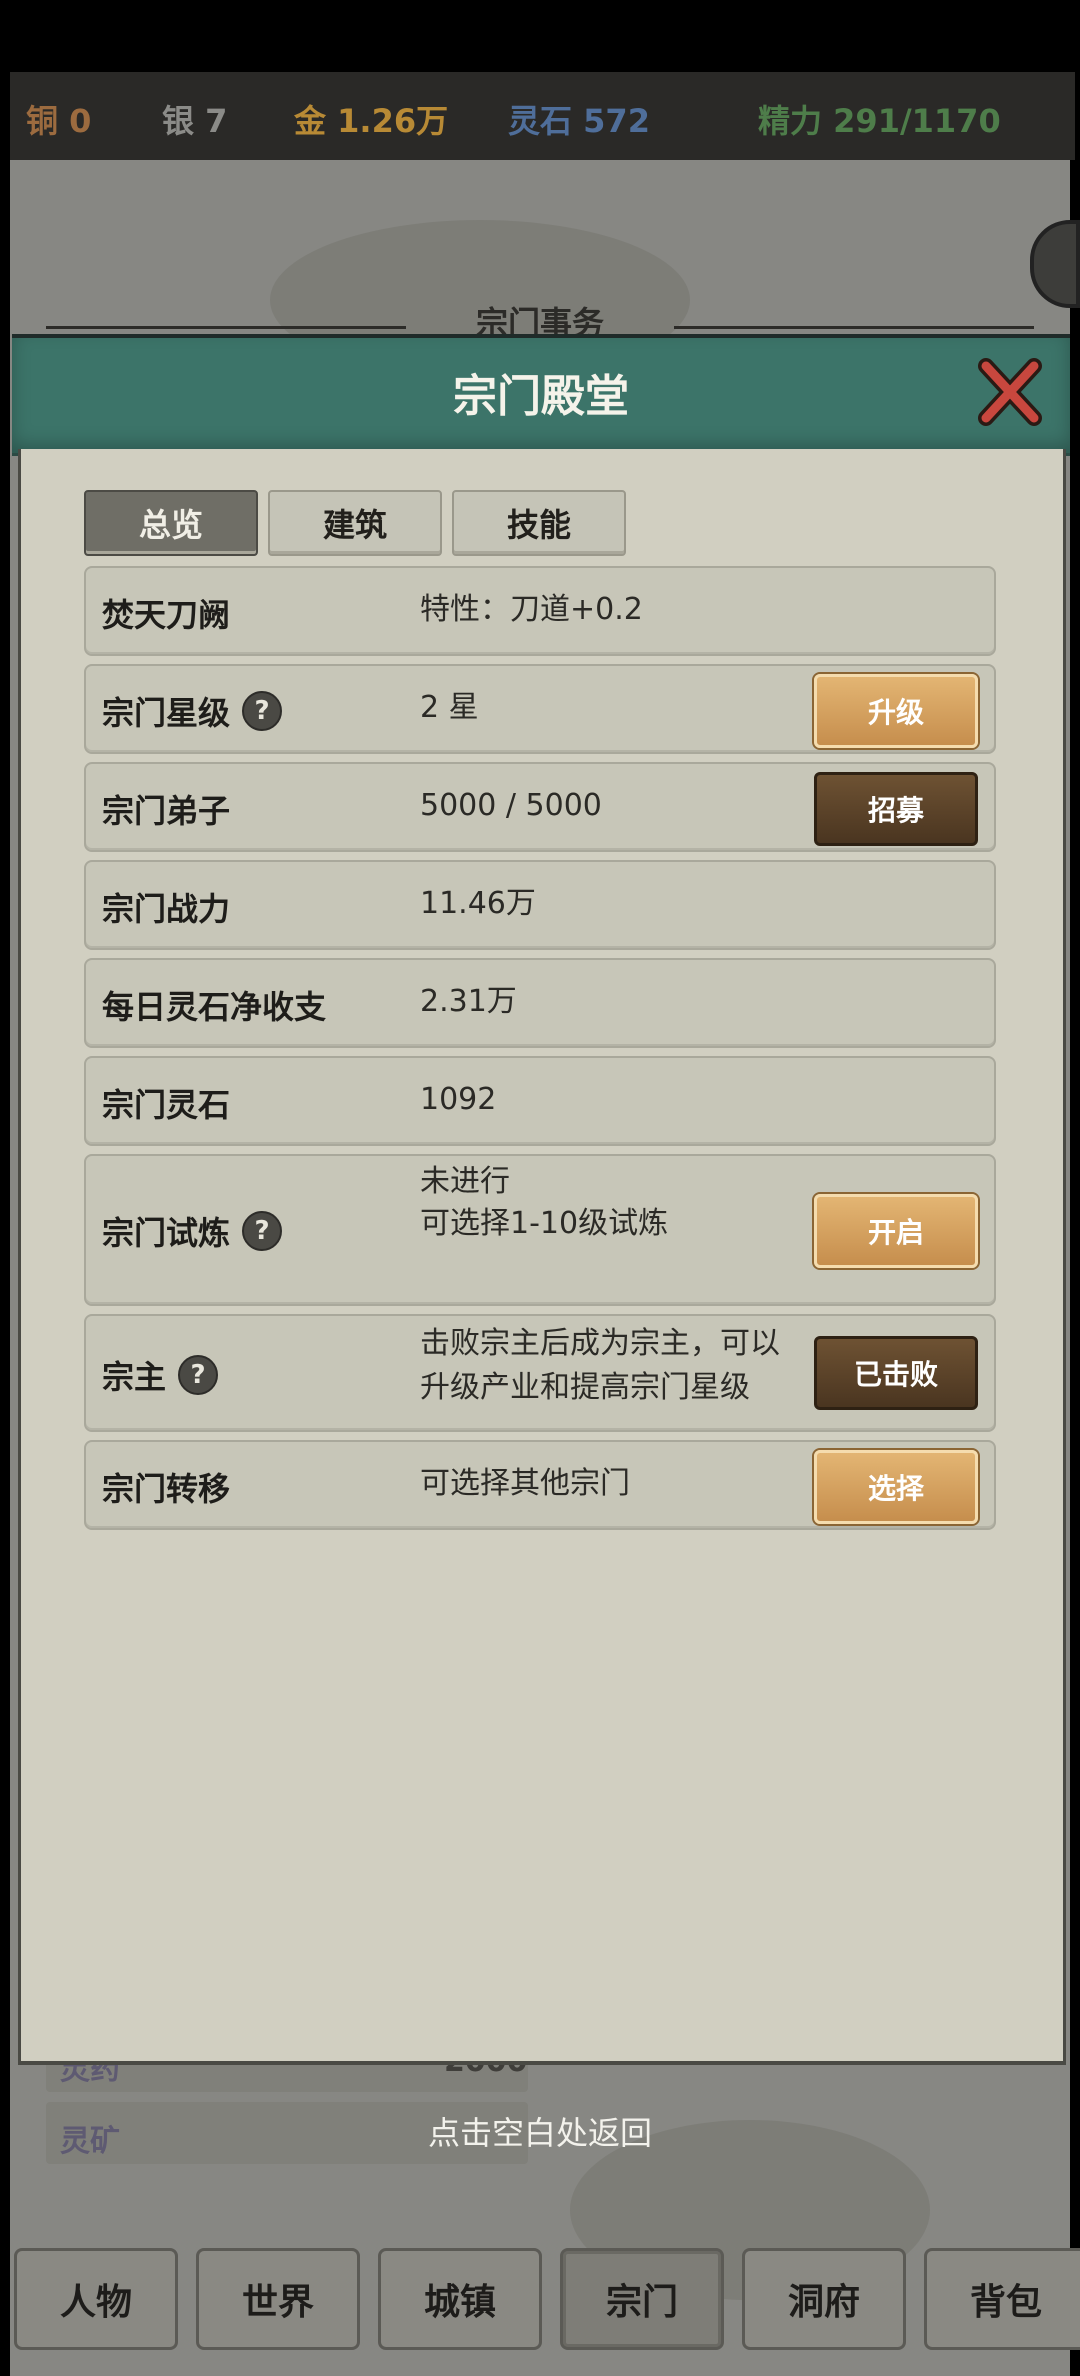  What do you see at coordinates (511, 805) in the screenshot?
I see `sect-disciples-value: 5000 / 5000` at bounding box center [511, 805].